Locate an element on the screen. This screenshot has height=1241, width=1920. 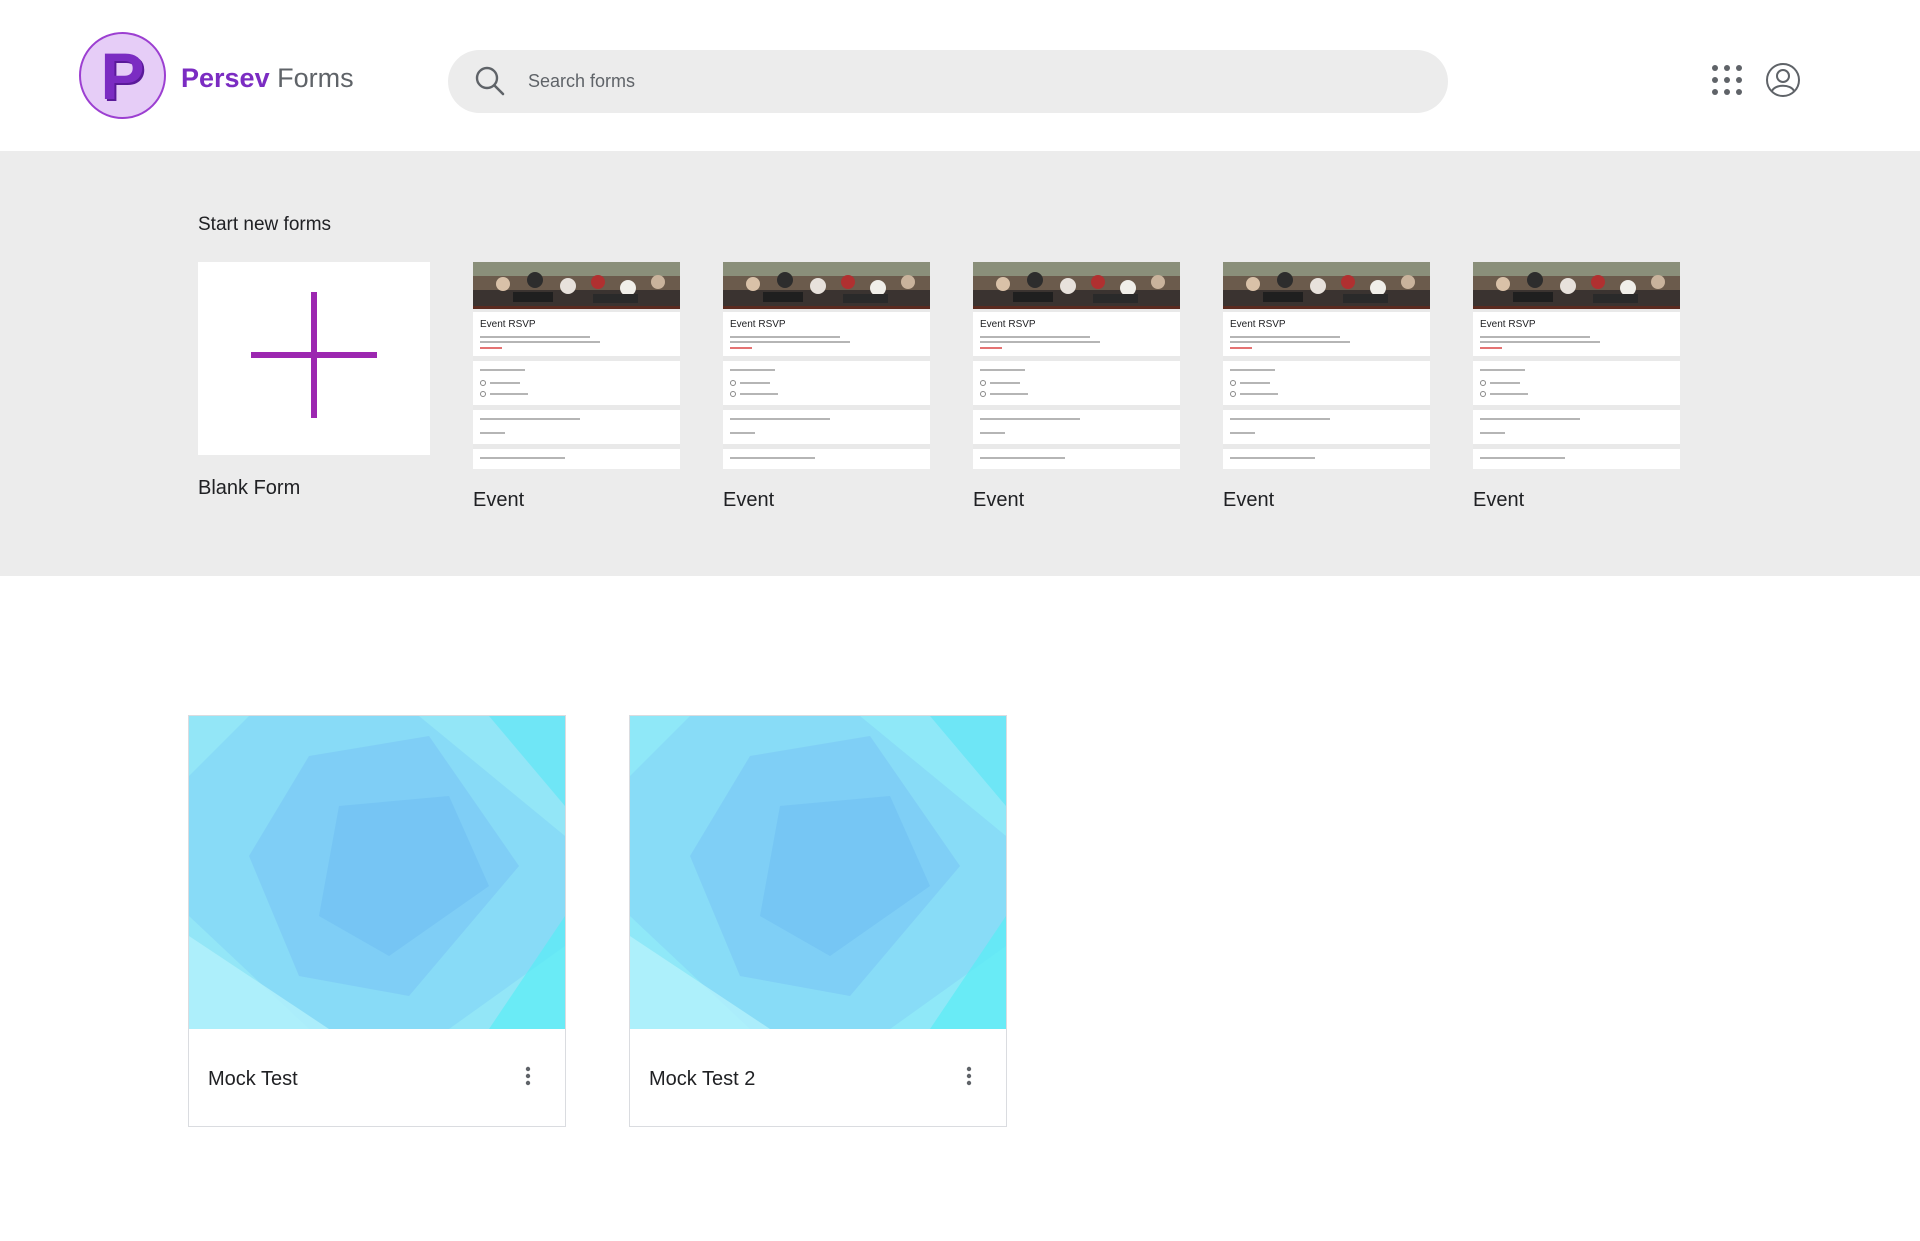
brand-title: Persev Forms is located at coordinates (267, 78).